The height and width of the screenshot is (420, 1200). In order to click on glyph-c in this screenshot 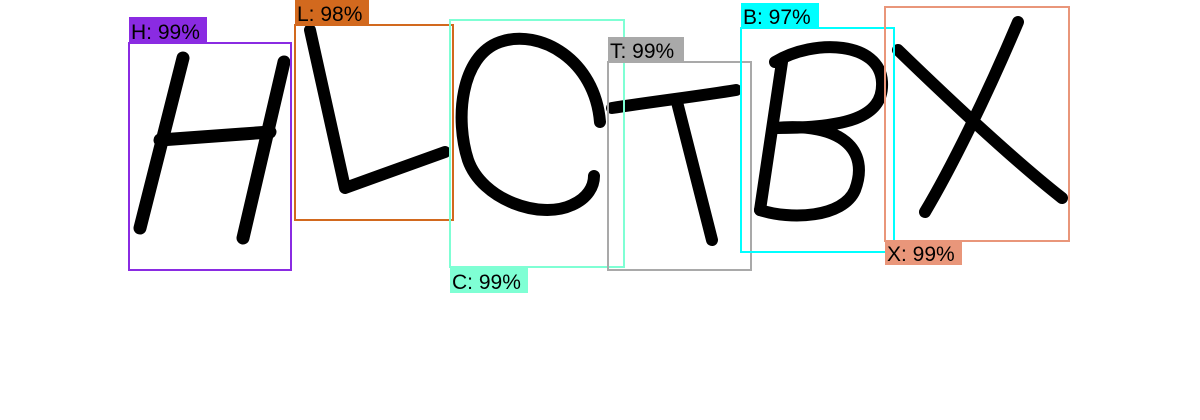, I will do `click(530, 124)`.